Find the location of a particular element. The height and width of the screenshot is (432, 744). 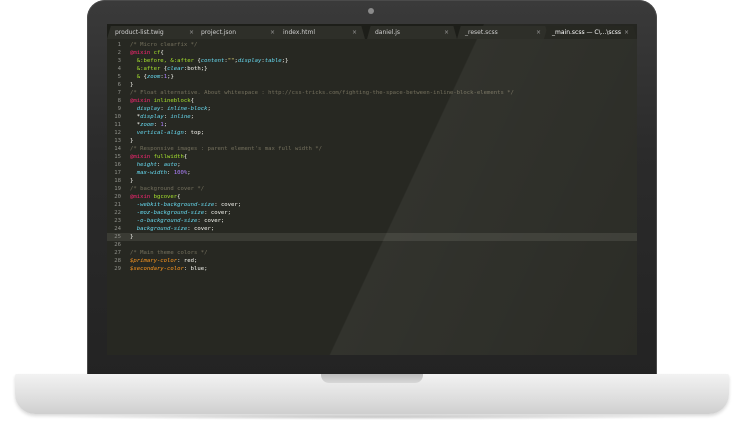

line-number: 14 is located at coordinates (117, 149).